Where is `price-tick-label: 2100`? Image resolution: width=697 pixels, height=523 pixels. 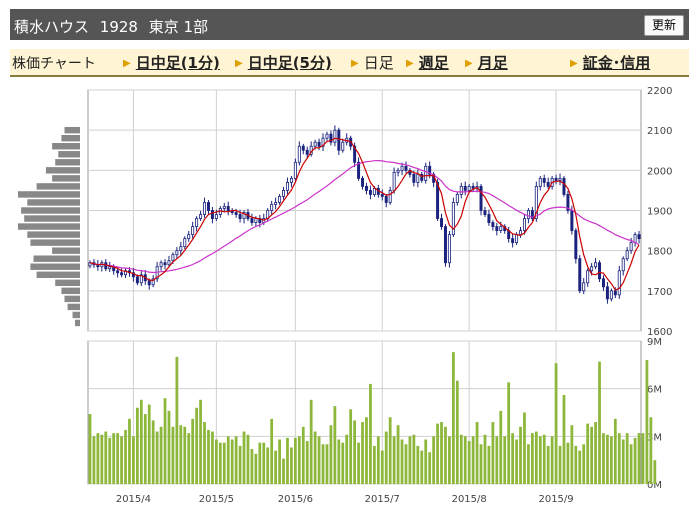
price-tick-label: 2100 is located at coordinates (659, 131).